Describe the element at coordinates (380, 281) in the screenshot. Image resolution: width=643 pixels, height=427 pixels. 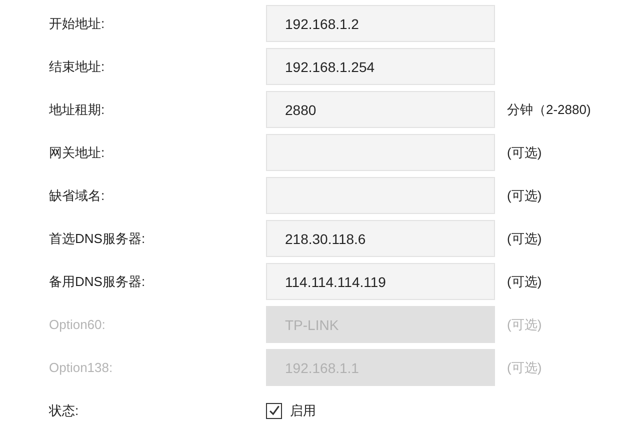
I see `input-field: 114.114.114.119` at that location.